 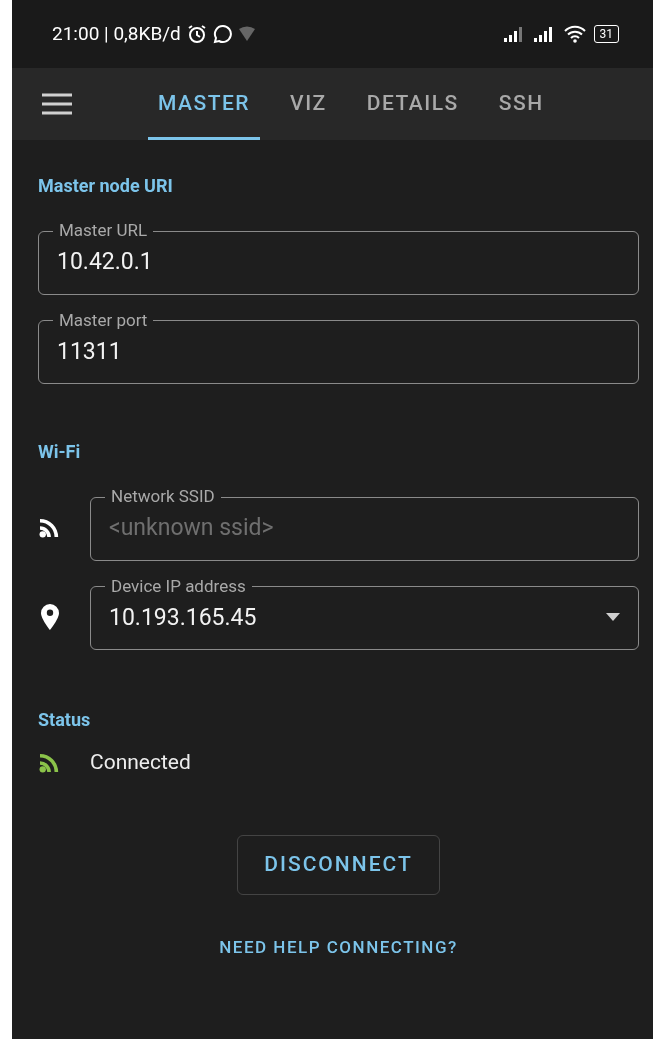 I want to click on tab: VIZ, so click(x=308, y=104).